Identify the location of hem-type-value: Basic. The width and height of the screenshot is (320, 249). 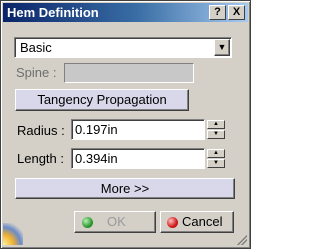
(36, 47).